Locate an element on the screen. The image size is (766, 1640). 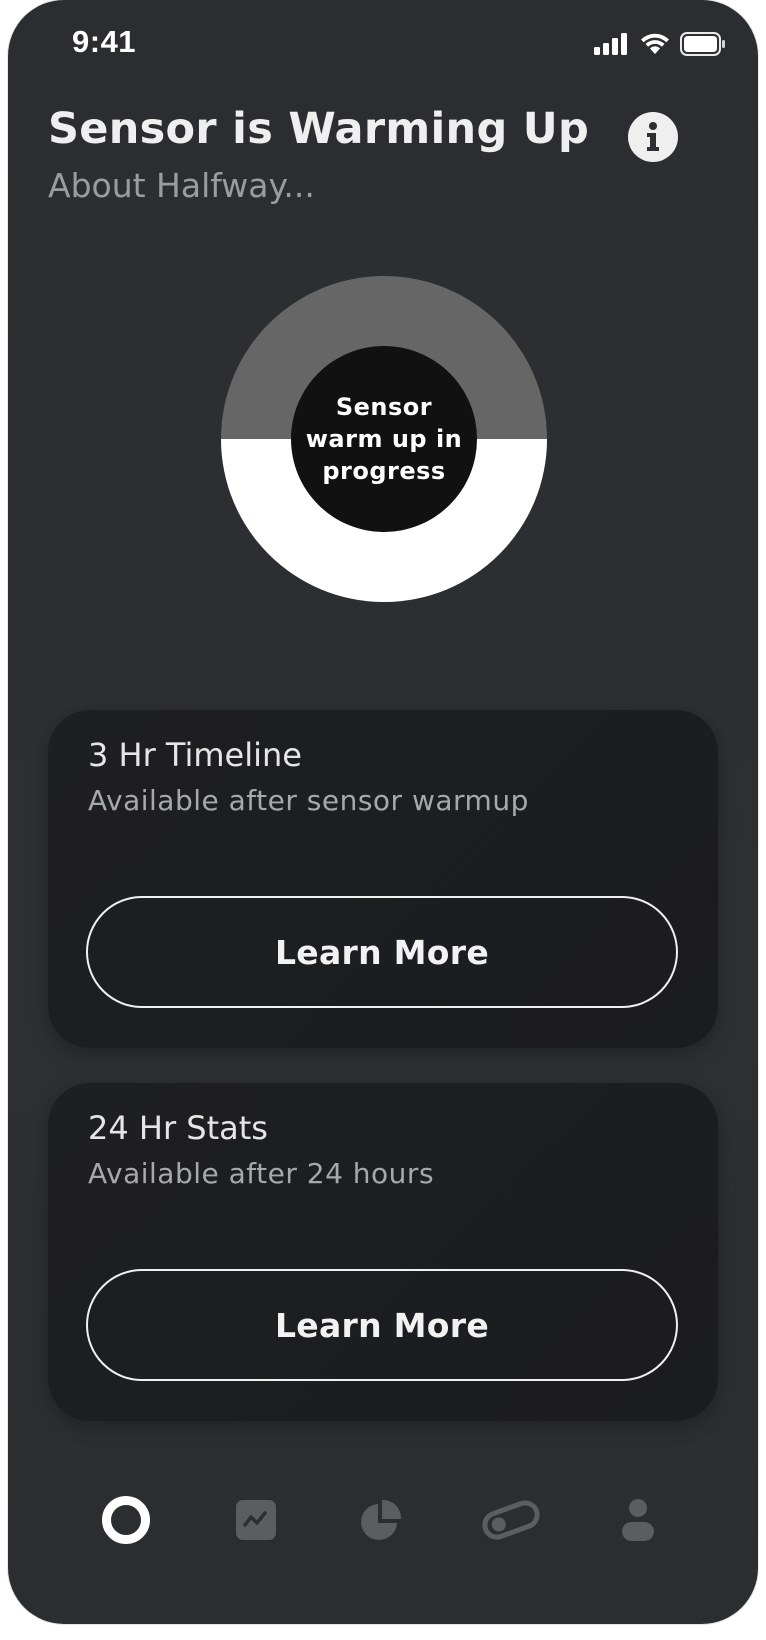
signal-icon is located at coordinates (612, 44).